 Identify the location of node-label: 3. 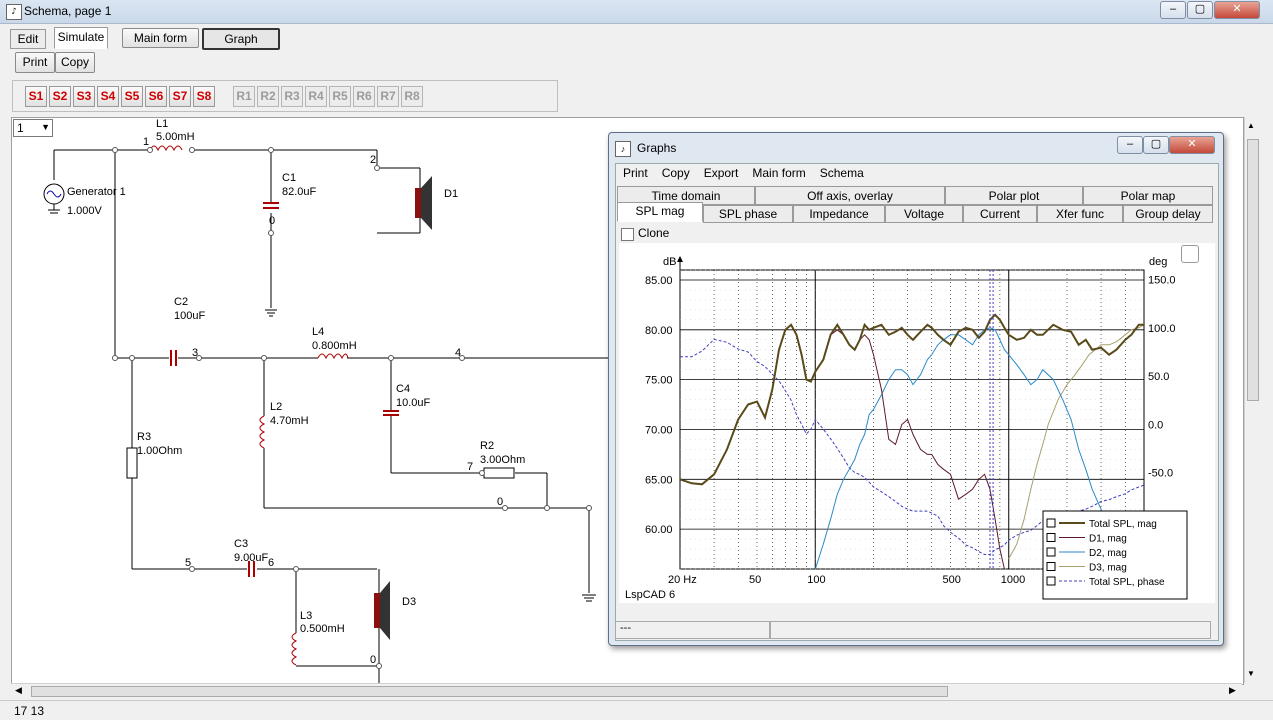
(195, 353).